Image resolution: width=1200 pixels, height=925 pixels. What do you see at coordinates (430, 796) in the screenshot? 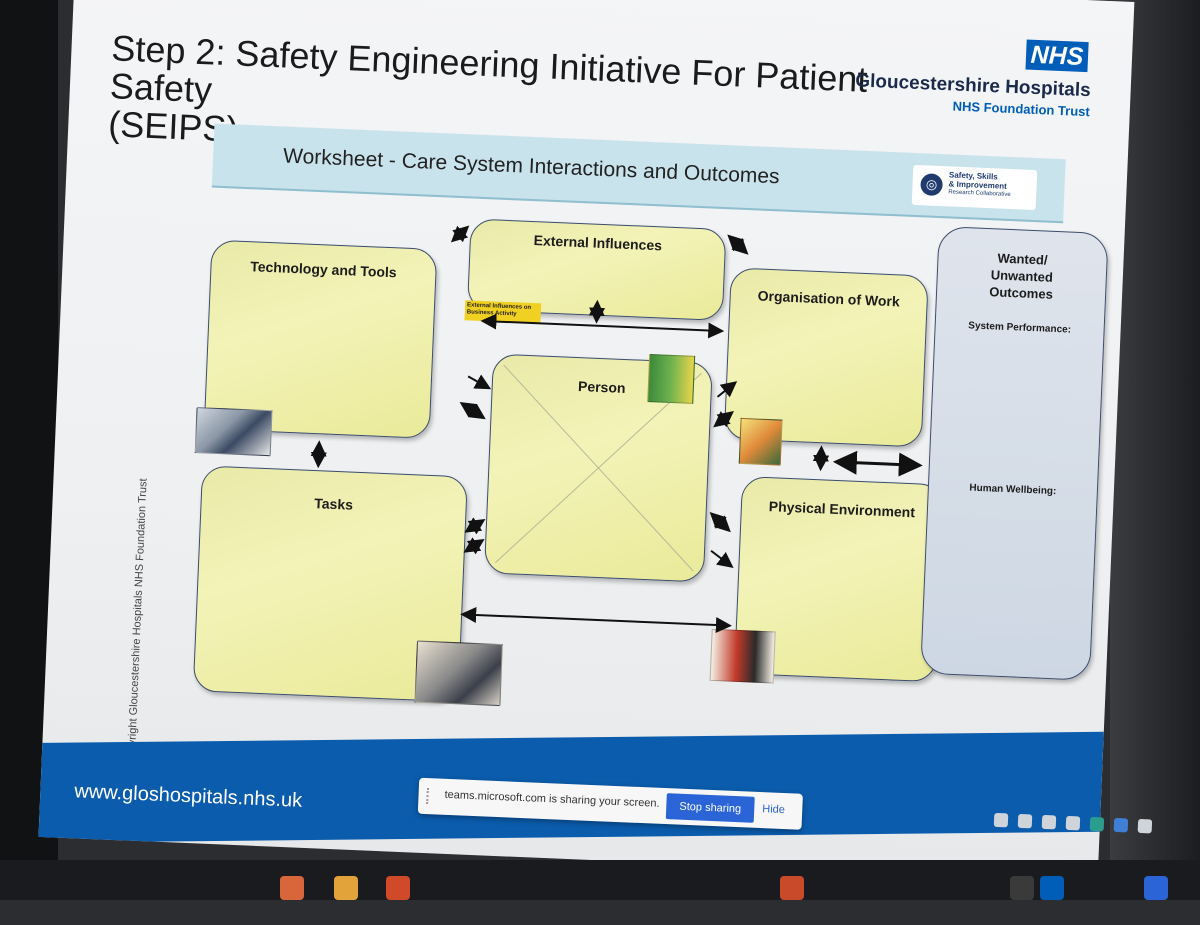
I see `drag-handle-icon` at bounding box center [430, 796].